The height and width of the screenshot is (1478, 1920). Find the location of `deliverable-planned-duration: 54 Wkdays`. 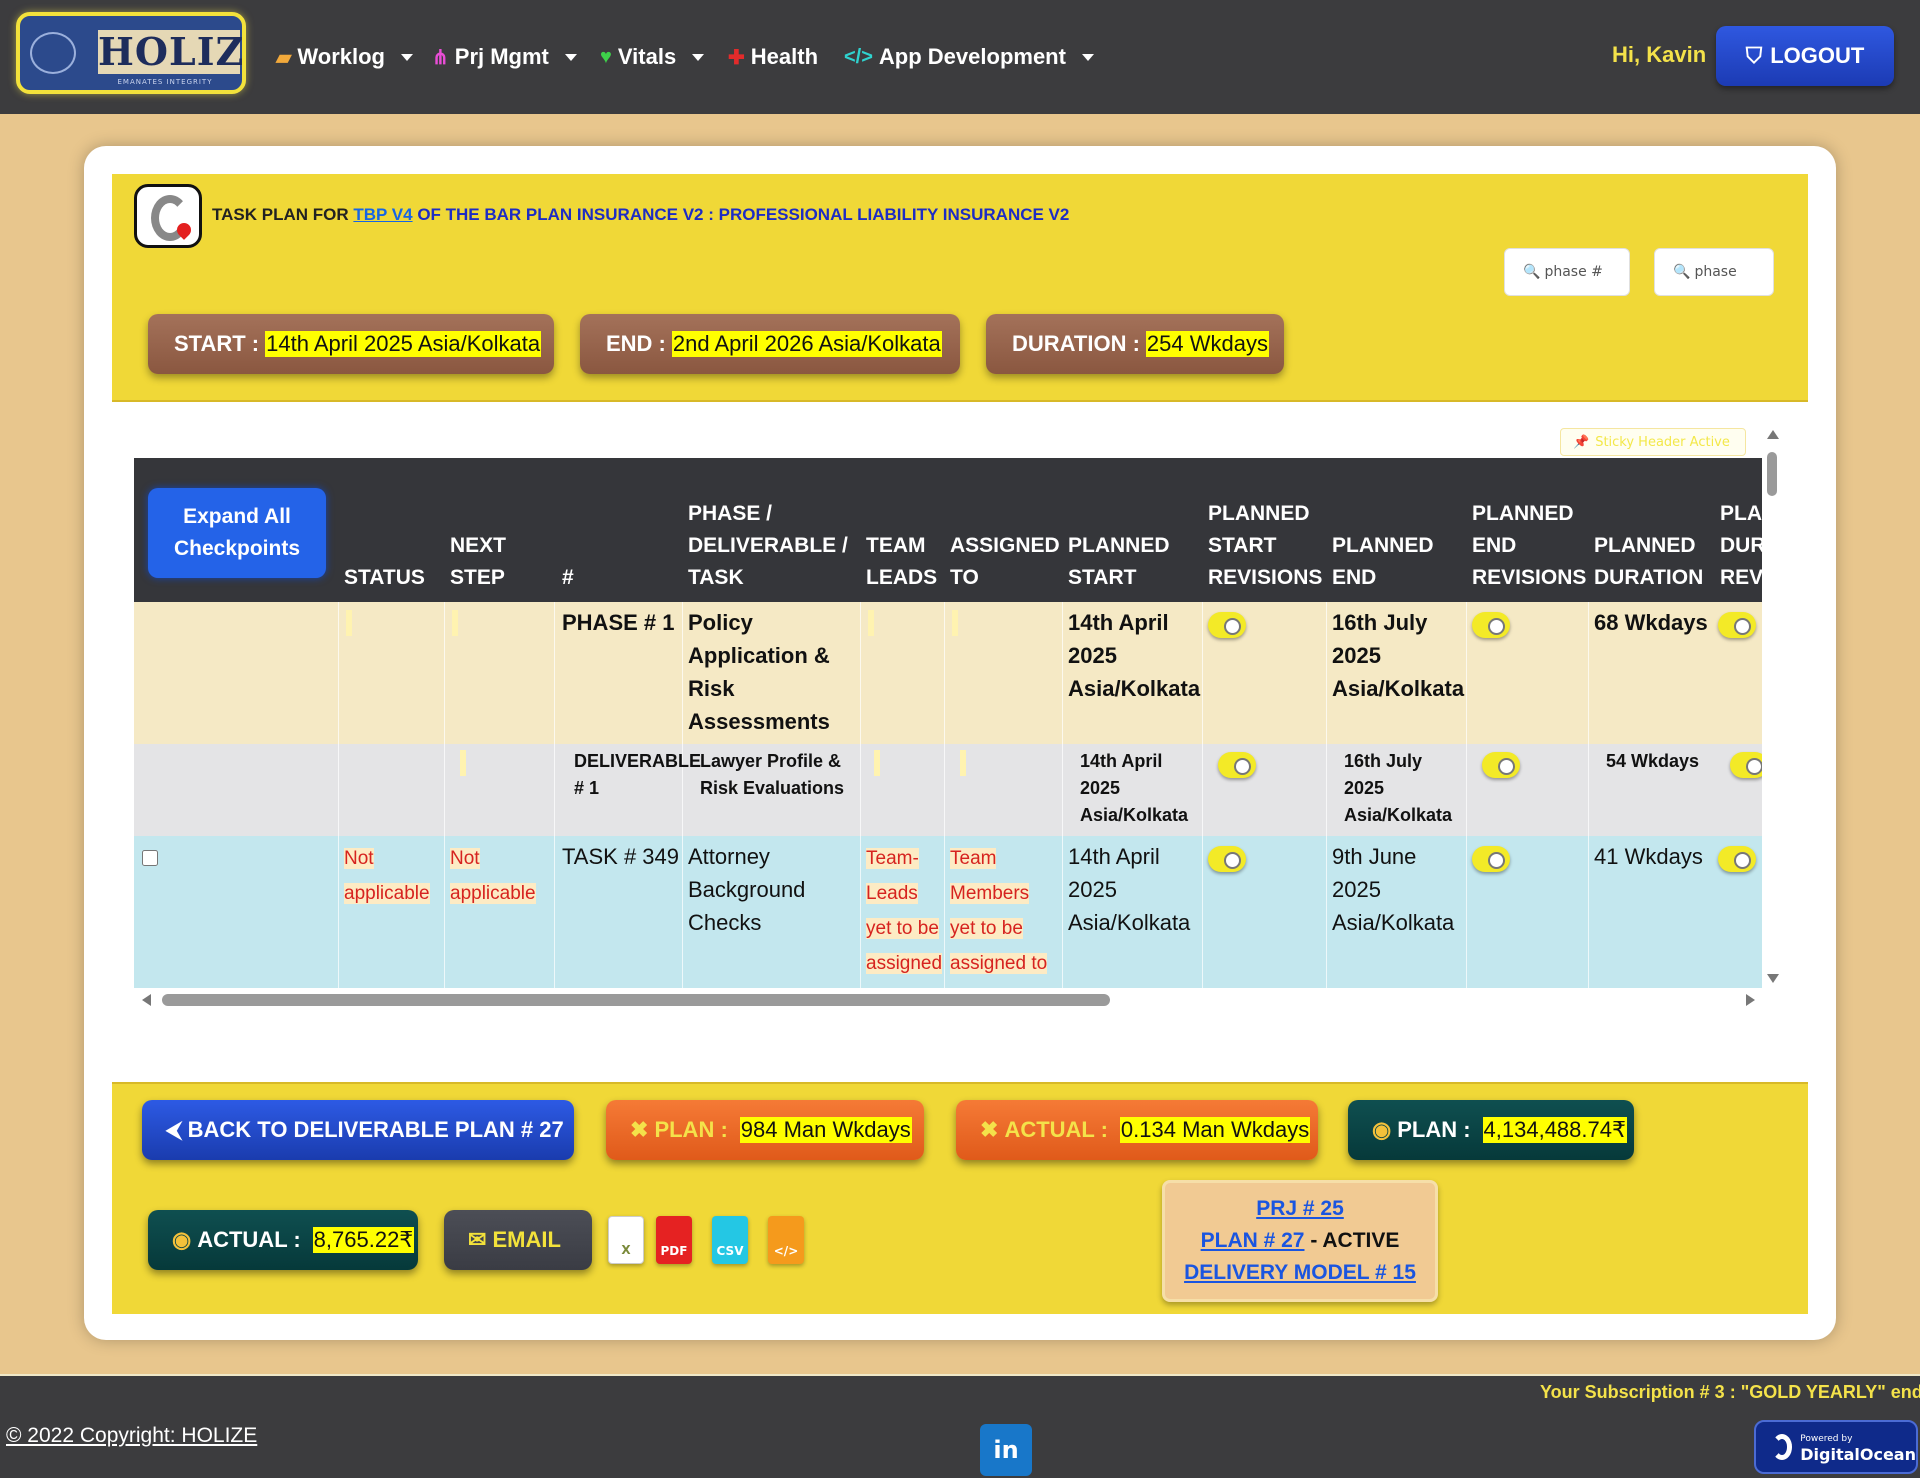

deliverable-planned-duration: 54 Wkdays is located at coordinates (1653, 761).